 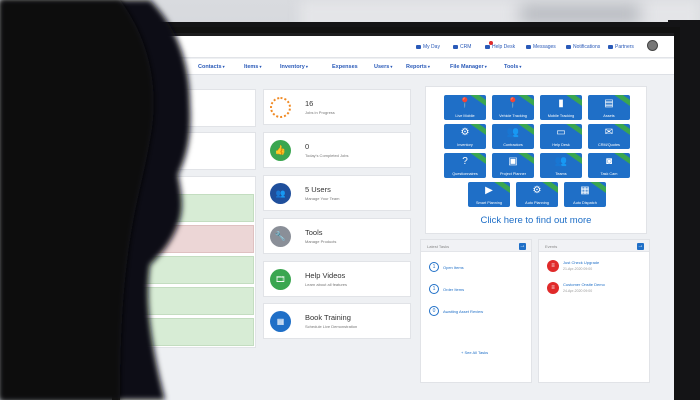 I want to click on stat-subtitle: Manage Products, so click(x=321, y=241).